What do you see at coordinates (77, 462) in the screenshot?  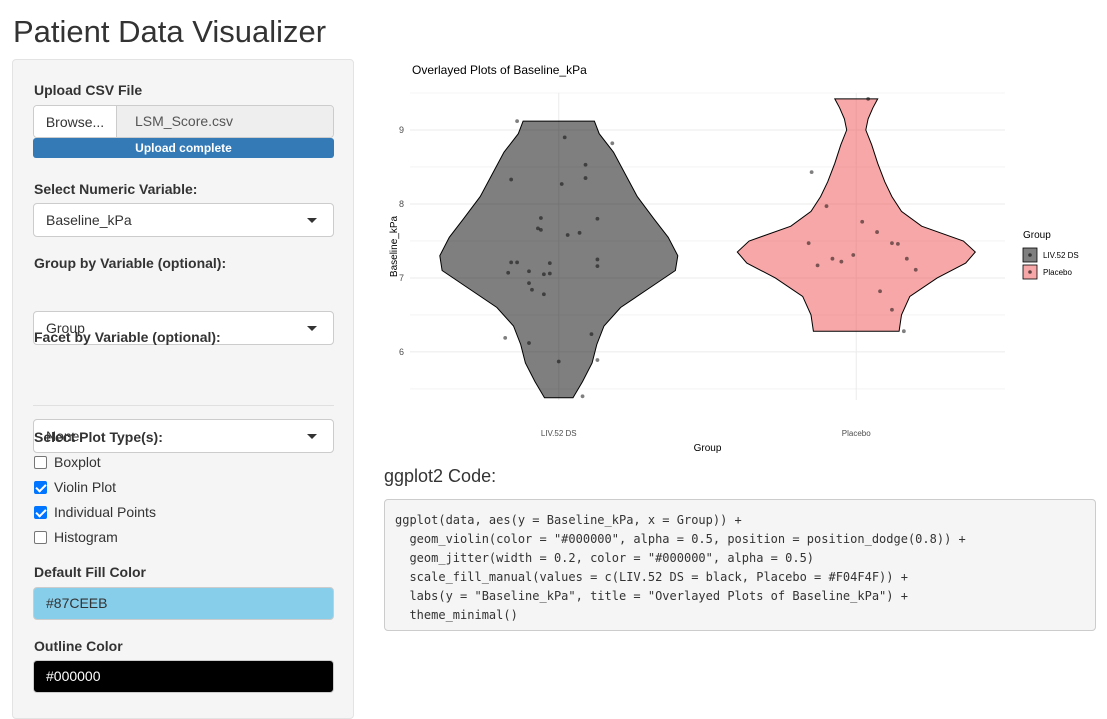 I see `checkbox-label: Boxplot` at bounding box center [77, 462].